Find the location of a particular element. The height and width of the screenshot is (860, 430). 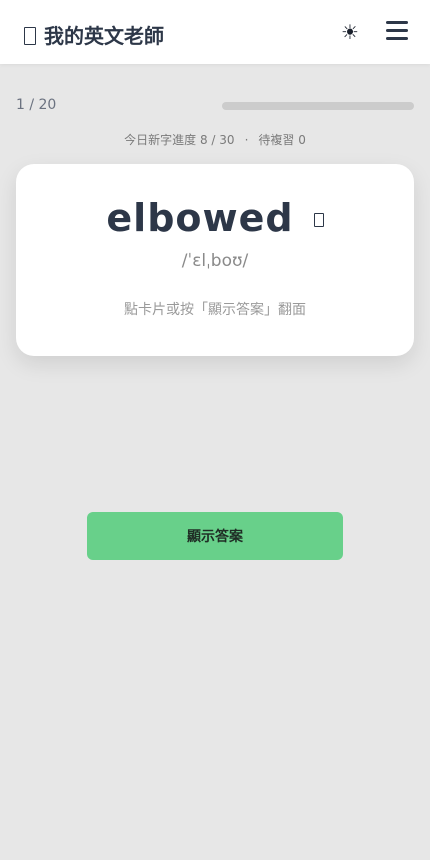

phonetic-transcription: /ˈɛlˌboʊ/ is located at coordinates (215, 261).